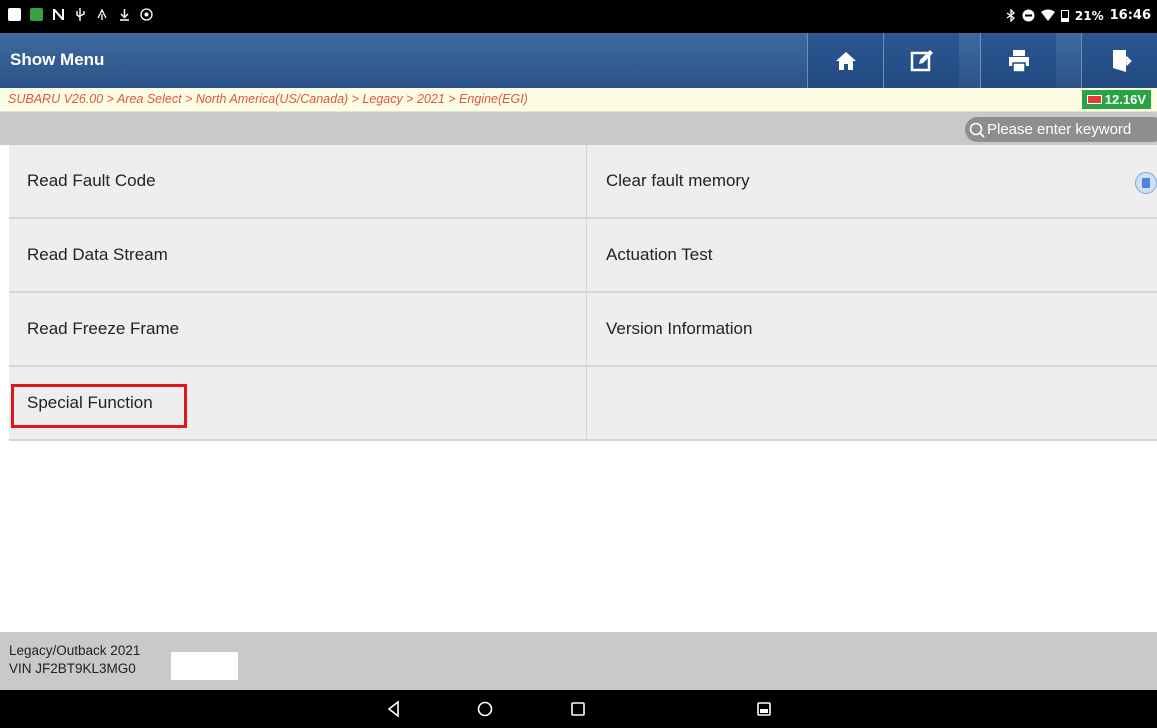 The height and width of the screenshot is (728, 1157). I want to click on clock: 16:46, so click(1130, 15).